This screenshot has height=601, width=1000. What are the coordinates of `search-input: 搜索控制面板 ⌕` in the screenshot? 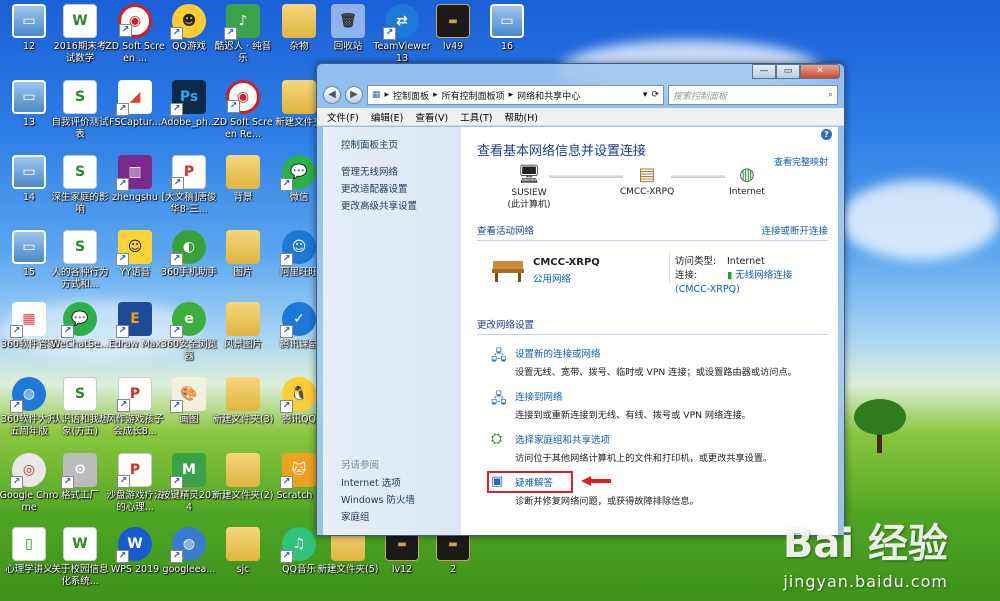 It's located at (753, 95).